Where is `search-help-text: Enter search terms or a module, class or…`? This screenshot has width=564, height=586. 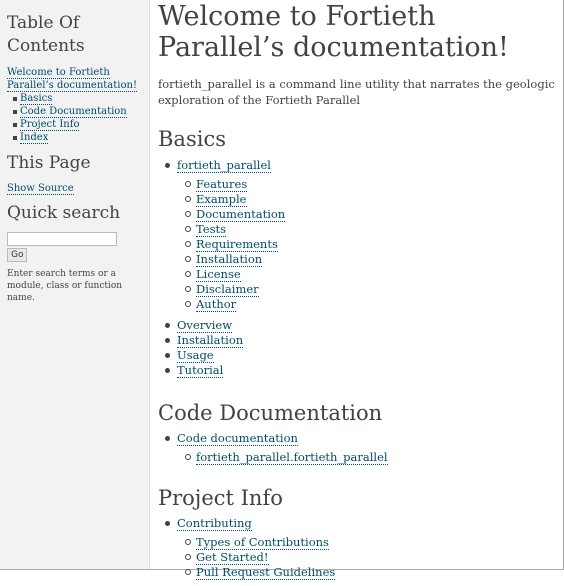
search-help-text: Enter search terms or a module, class or… is located at coordinates (65, 286).